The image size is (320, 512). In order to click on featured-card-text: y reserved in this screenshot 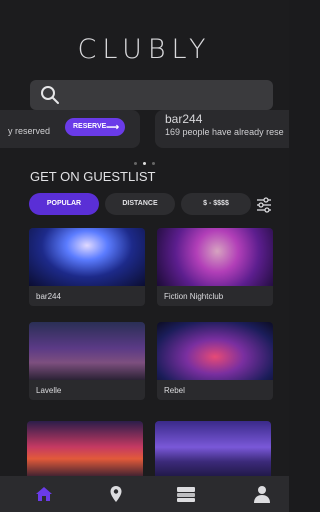, I will do `click(29, 131)`.